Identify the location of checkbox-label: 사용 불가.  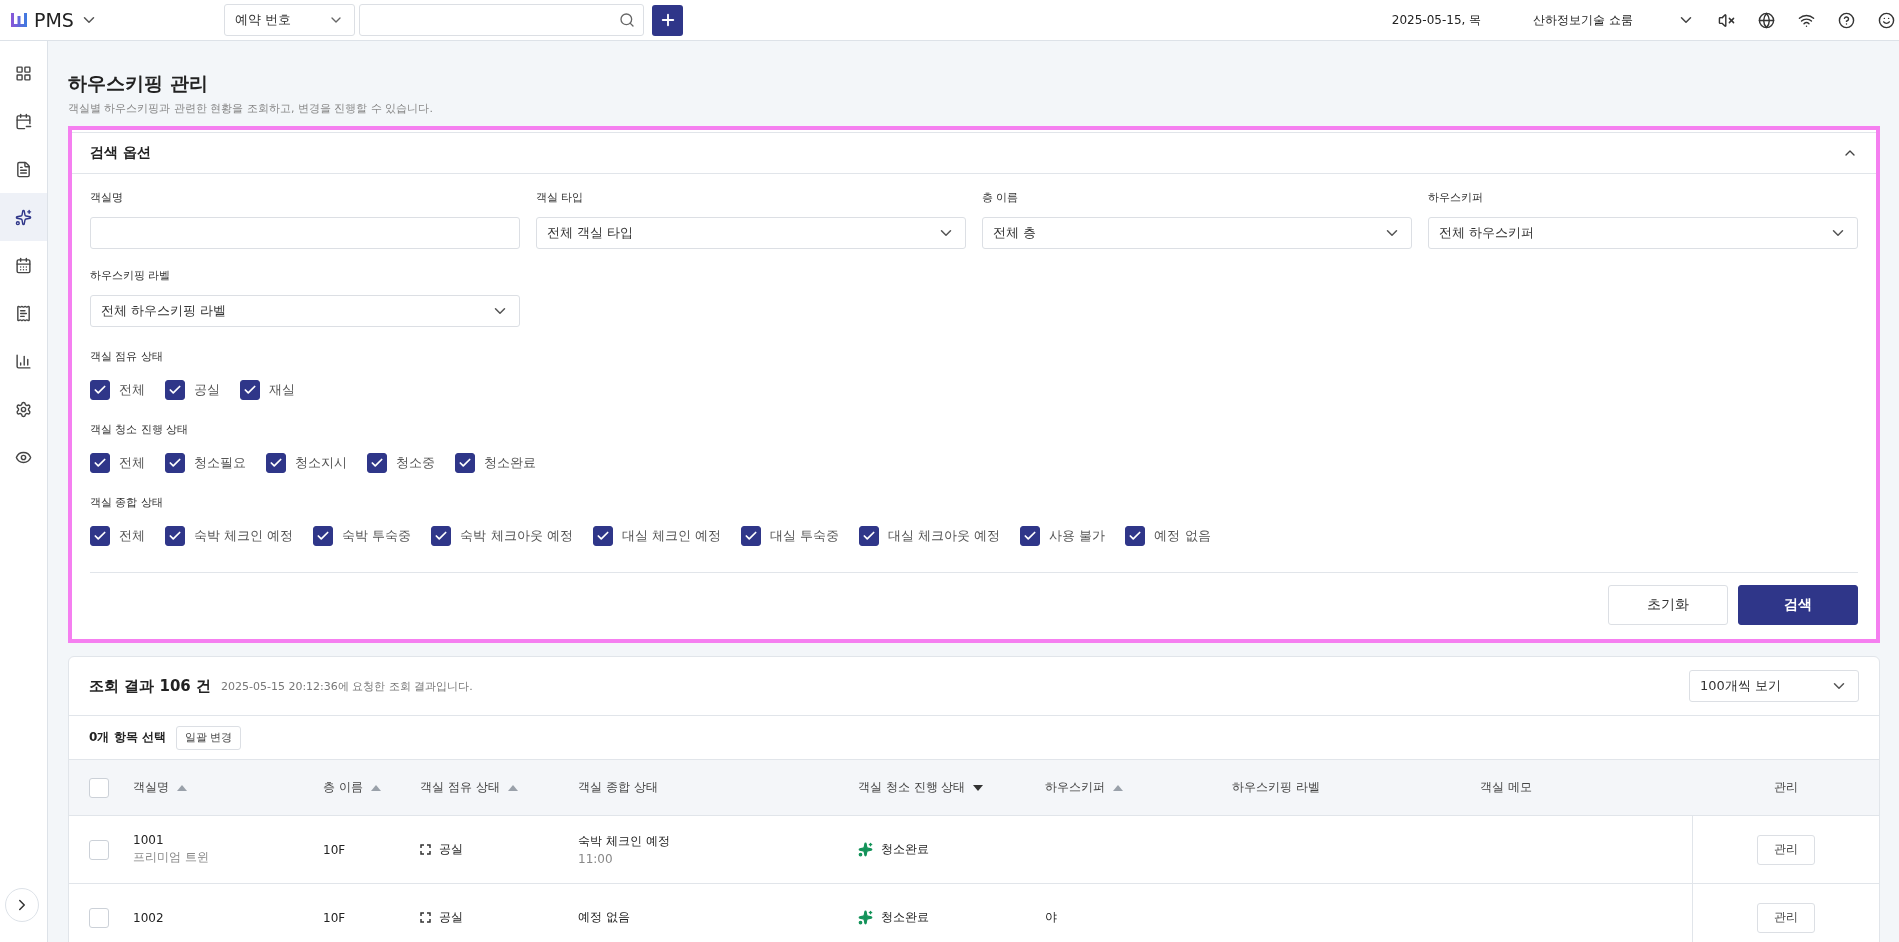
(1077, 536).